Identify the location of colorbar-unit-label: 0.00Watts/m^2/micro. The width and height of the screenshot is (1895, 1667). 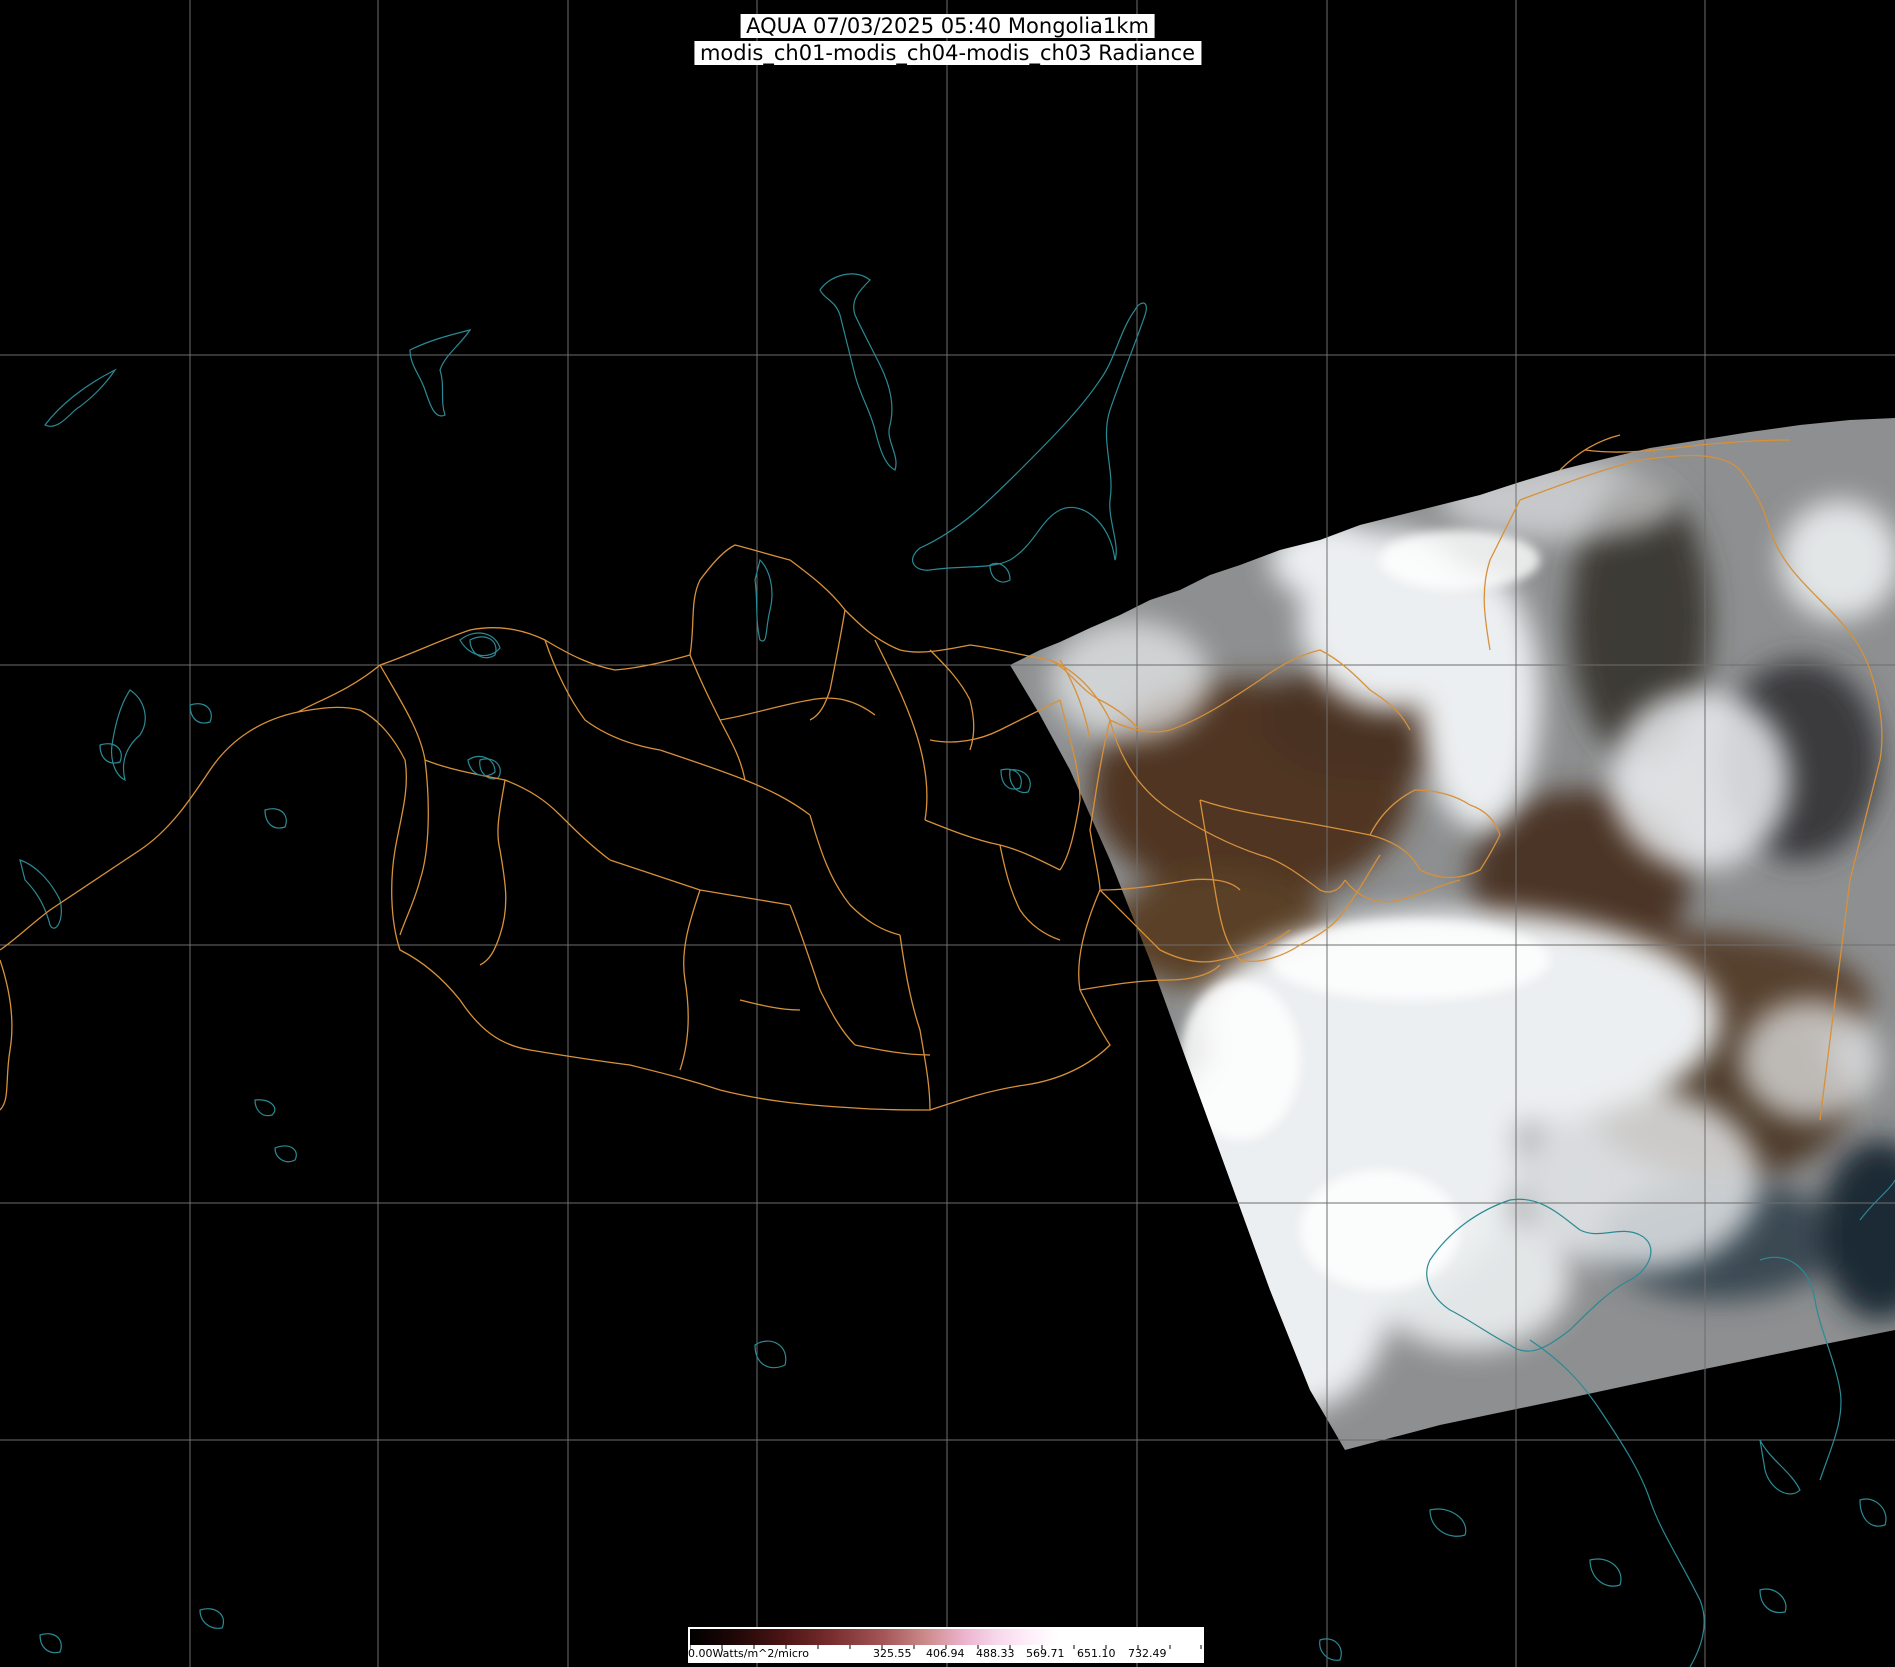
(748, 1653).